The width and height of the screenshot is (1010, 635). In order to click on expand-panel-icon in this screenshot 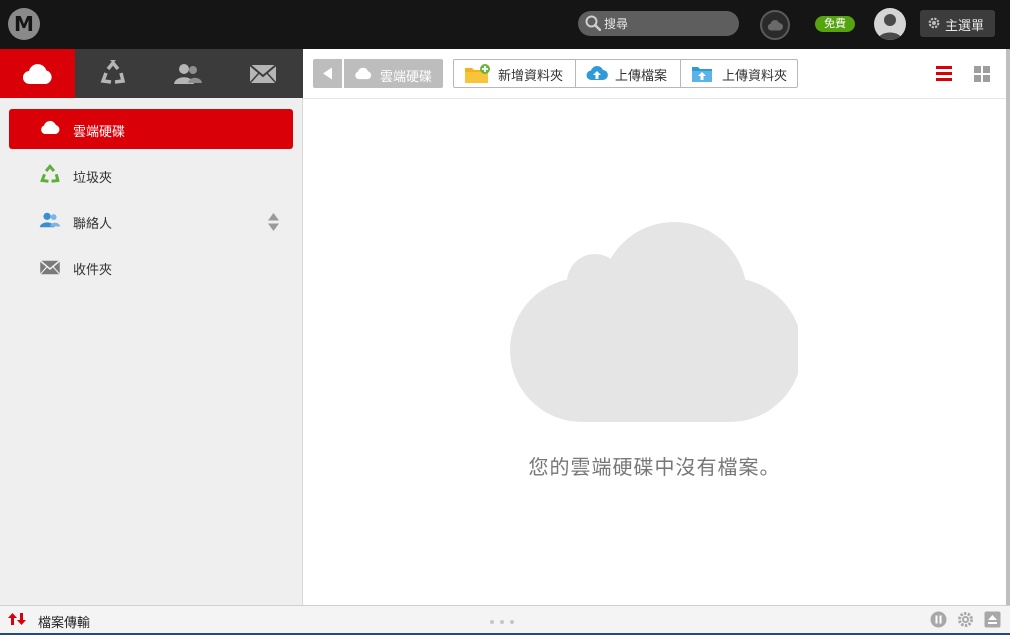, I will do `click(992, 619)`.